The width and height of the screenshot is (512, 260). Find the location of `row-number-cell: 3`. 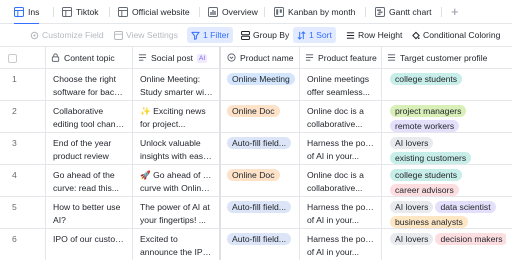

row-number-cell: 3 is located at coordinates (22, 149).